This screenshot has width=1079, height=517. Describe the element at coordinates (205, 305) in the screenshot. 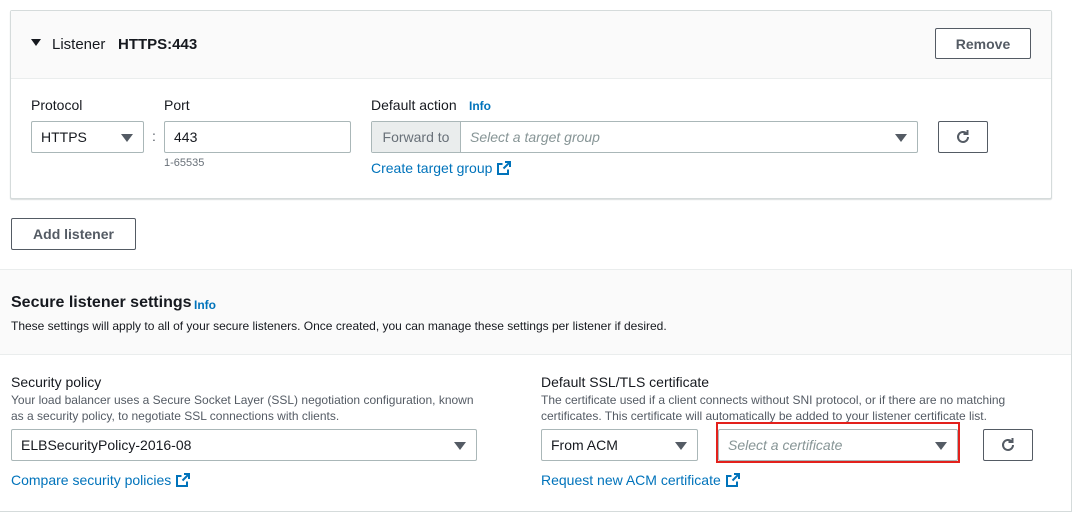

I see `secure-info-link: Info` at that location.